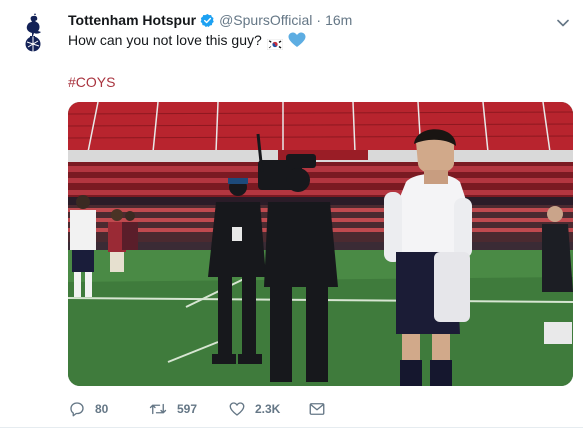 Image resolution: width=583 pixels, height=428 pixels. I want to click on like-button: 2.3K, so click(268, 409).